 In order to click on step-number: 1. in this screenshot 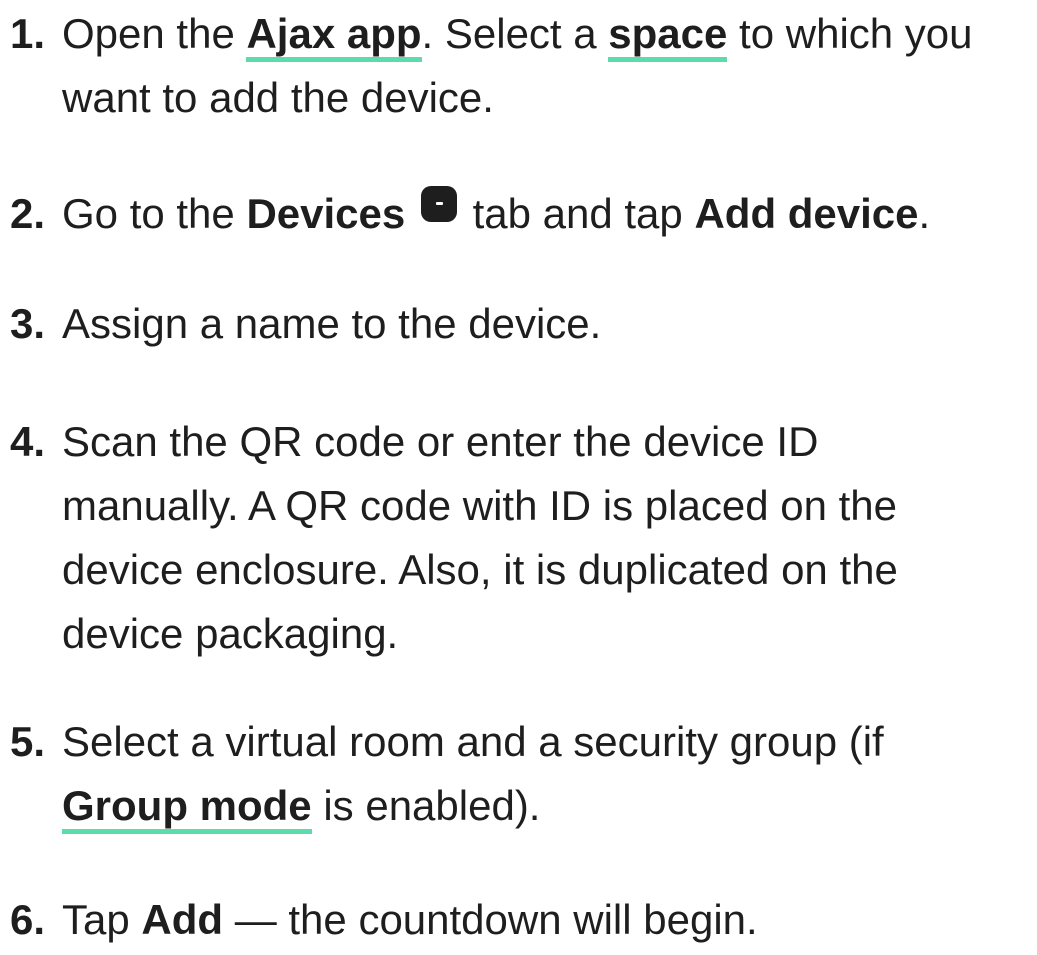, I will do `click(28, 33)`.